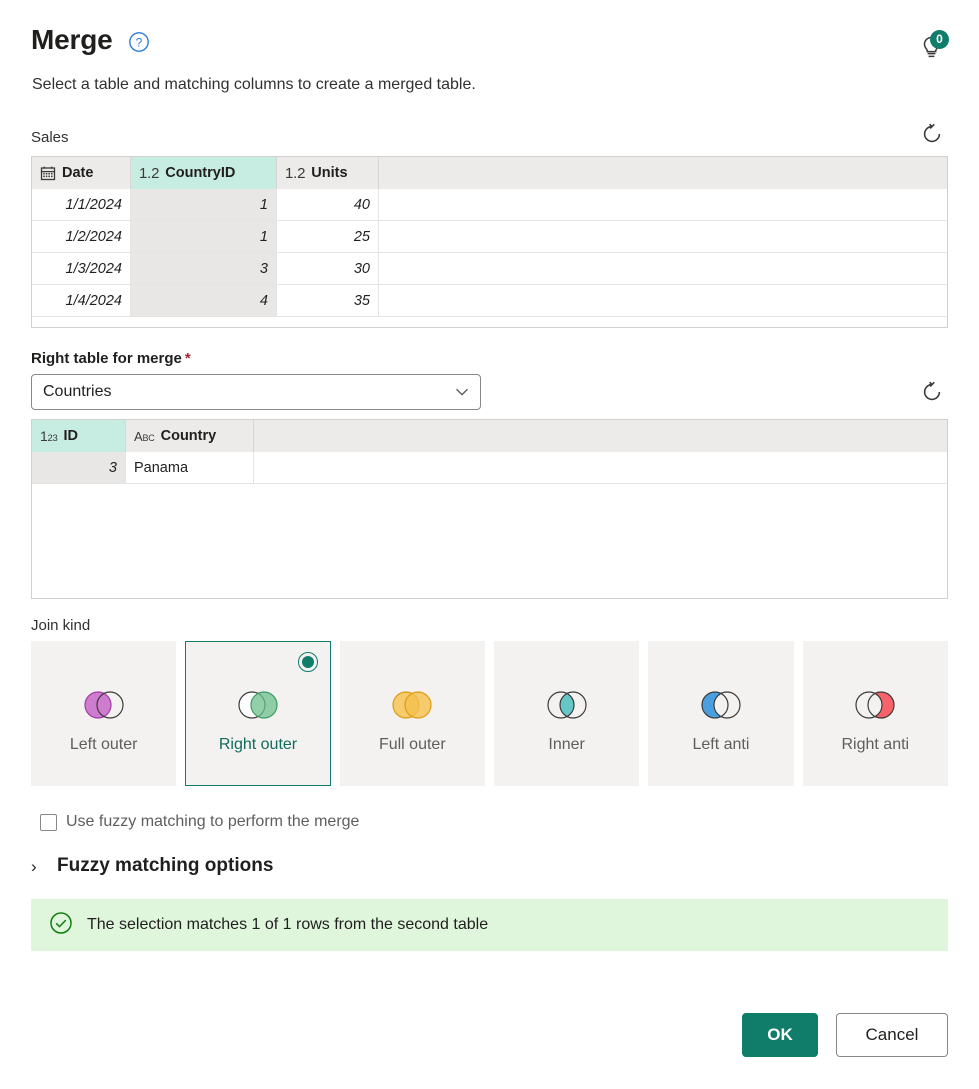  I want to click on join-option-label: Left outer, so click(103, 744).